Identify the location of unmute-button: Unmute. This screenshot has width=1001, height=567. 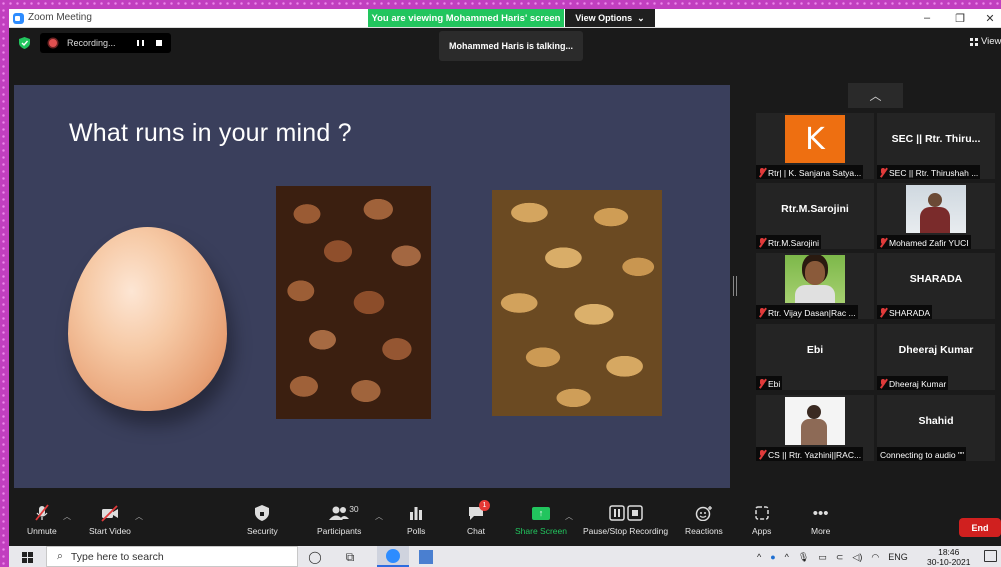
(42, 524).